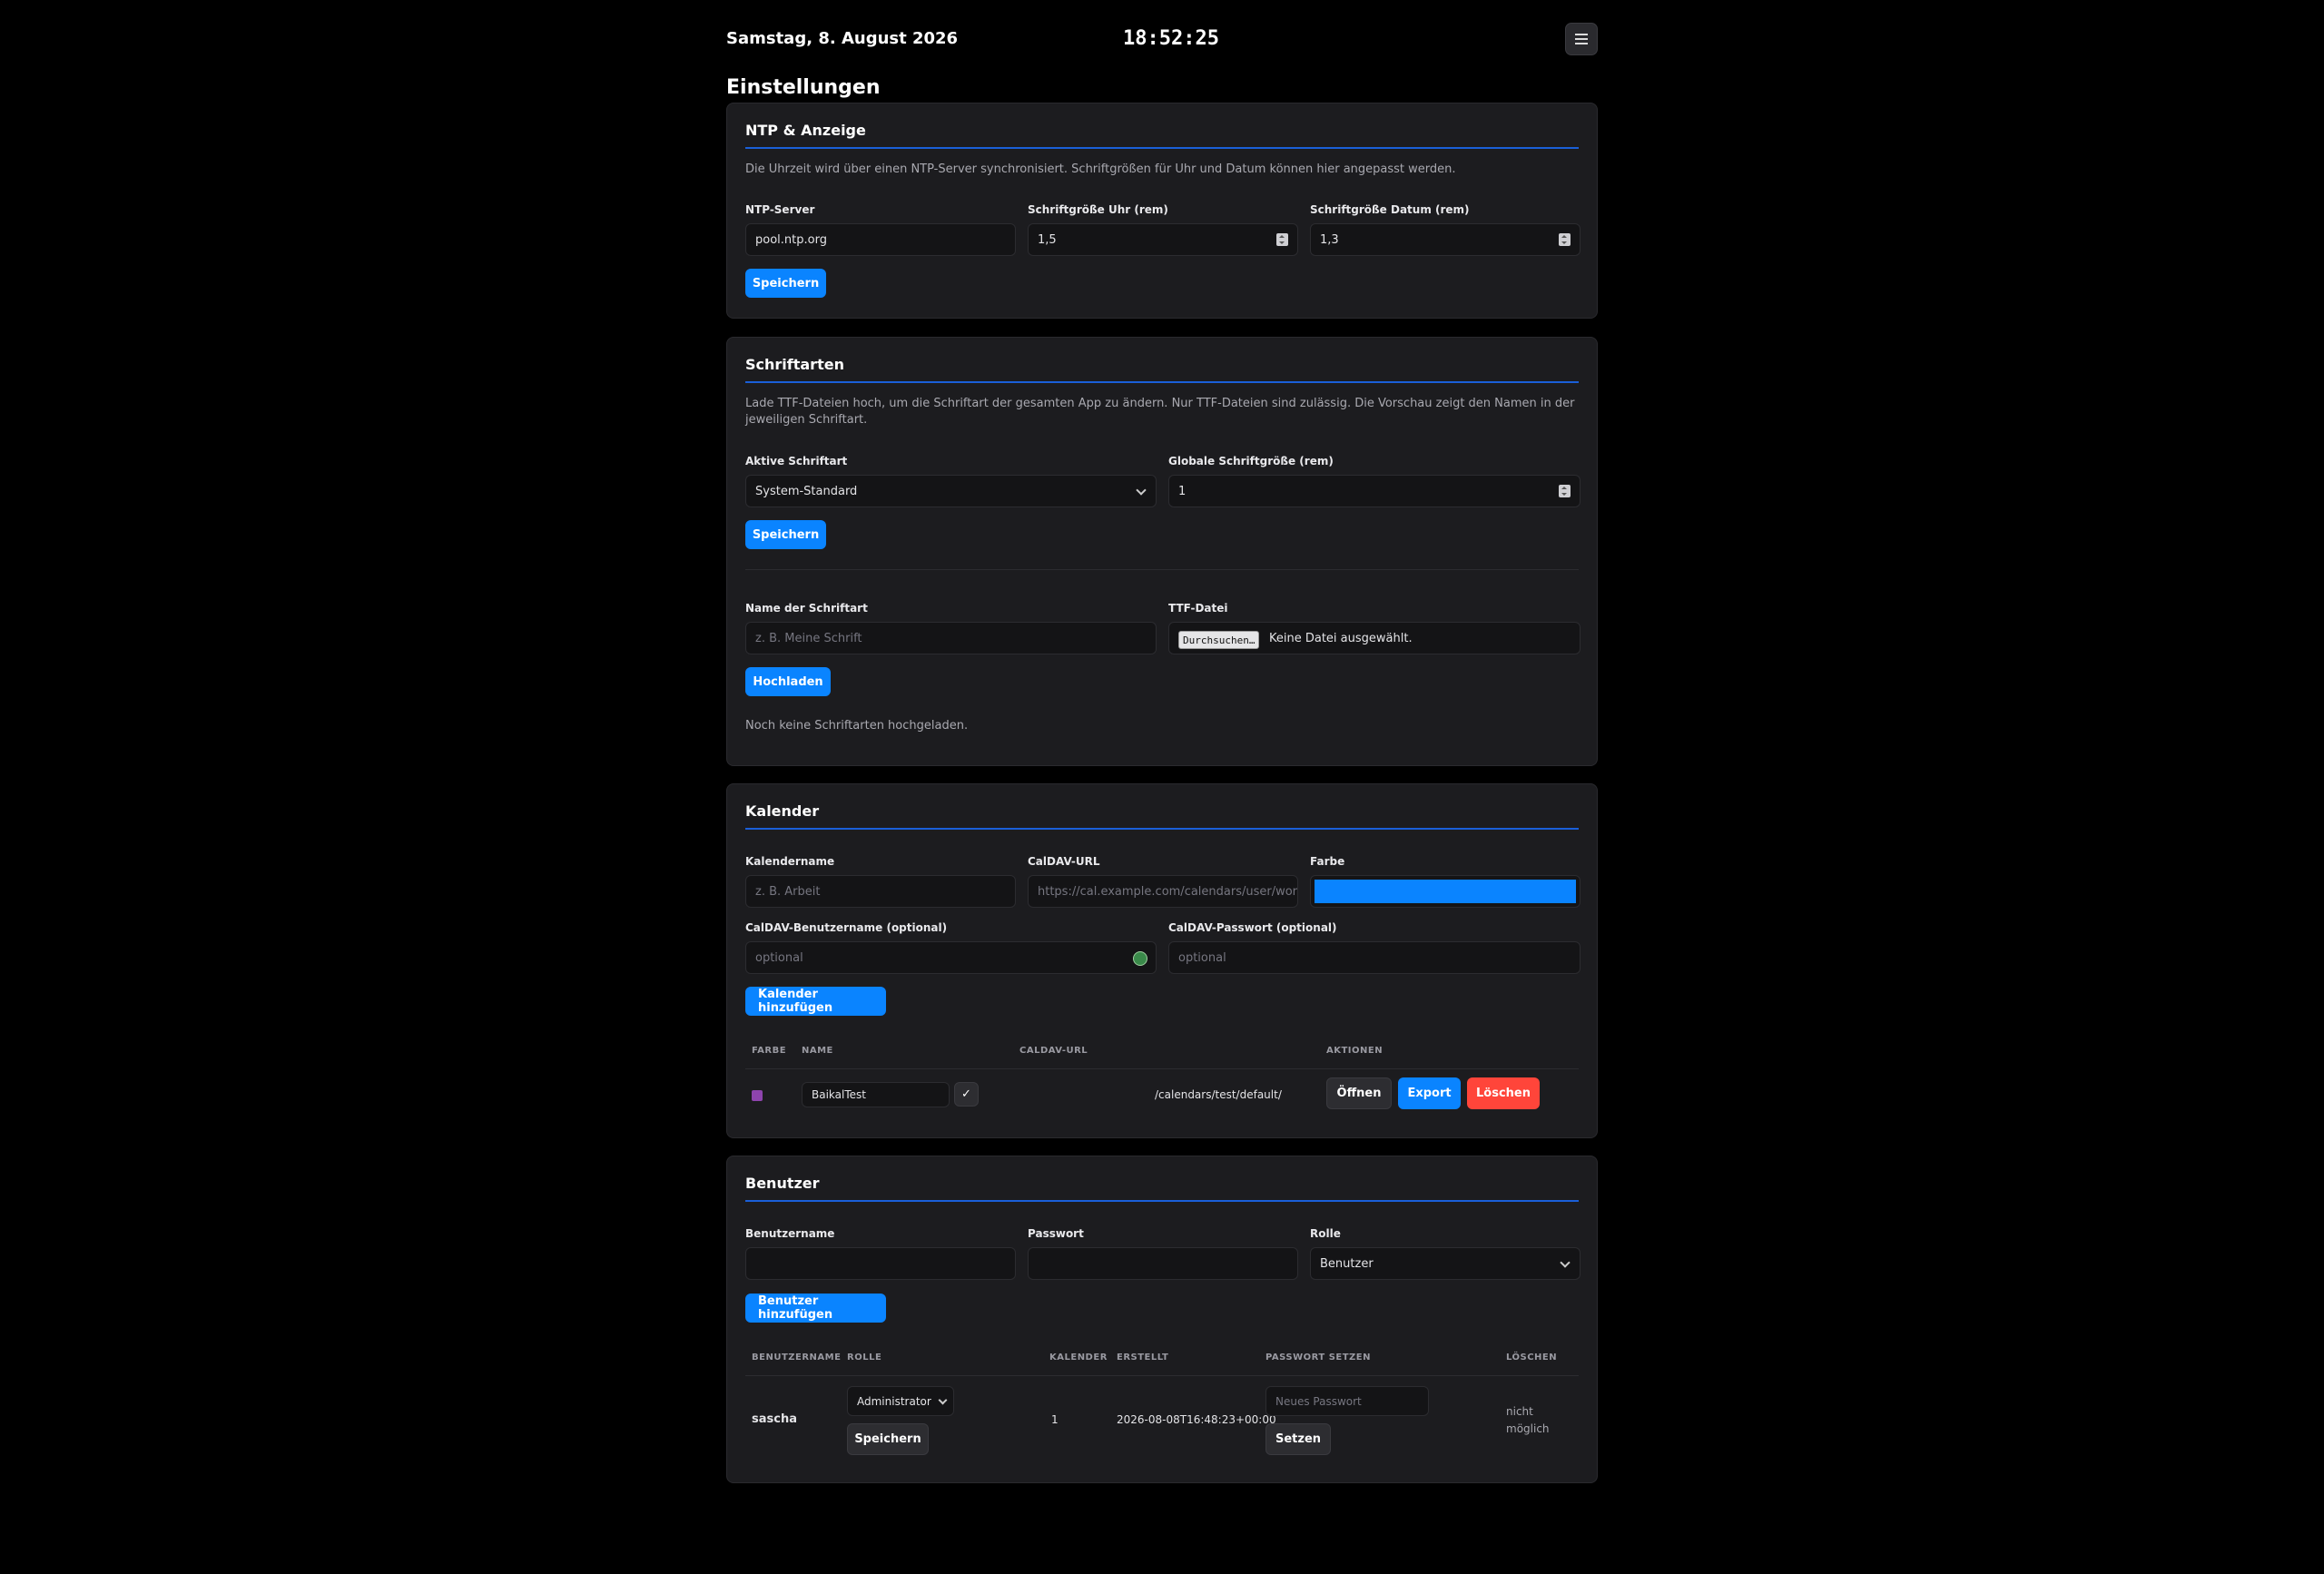  I want to click on font-name-input: z. B. Meine Schrift, so click(951, 638).